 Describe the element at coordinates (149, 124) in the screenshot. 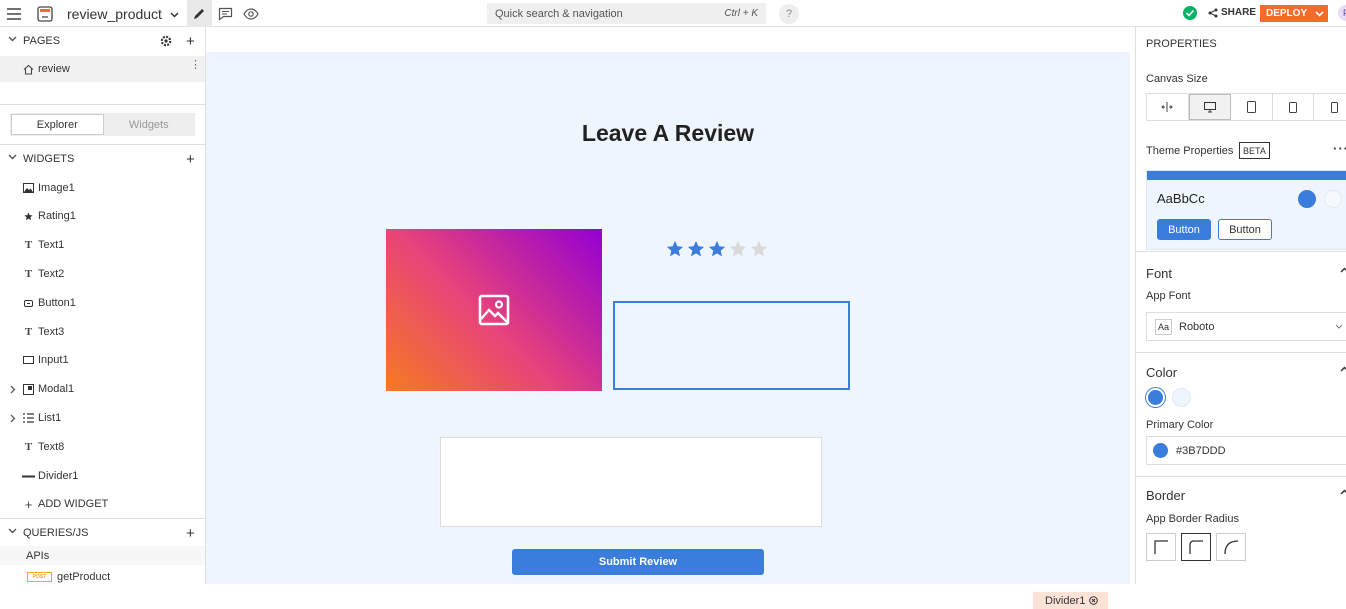

I see `tab-widgets: Widgets` at that location.